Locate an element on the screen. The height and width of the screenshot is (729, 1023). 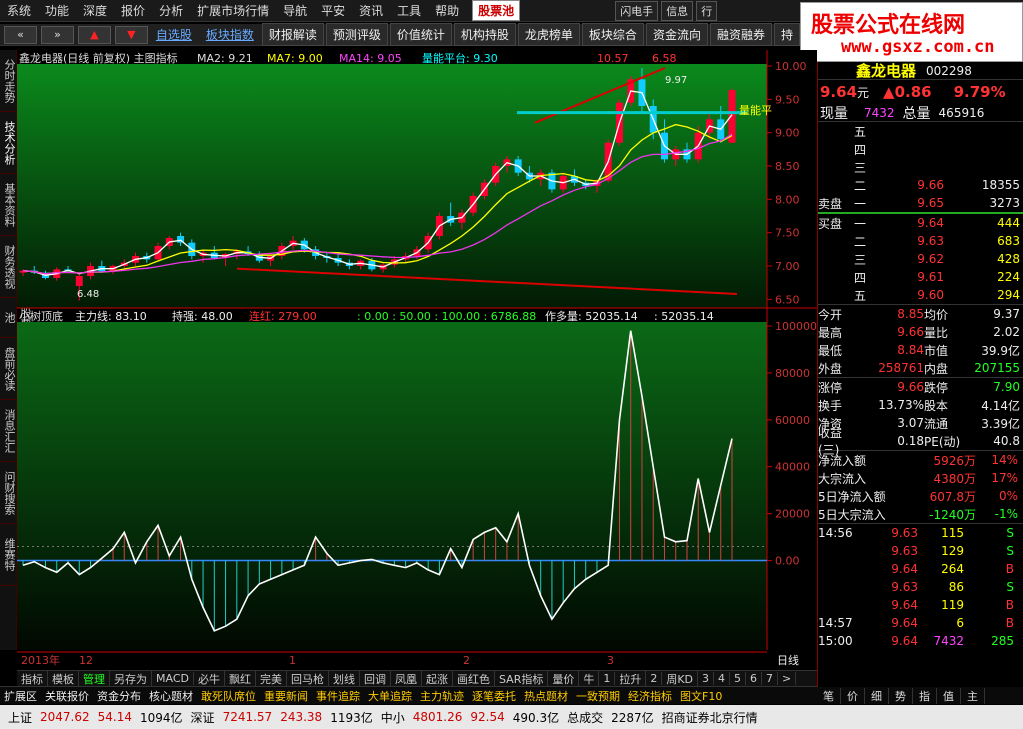
date-label: 1 is located at coordinates (292, 660).